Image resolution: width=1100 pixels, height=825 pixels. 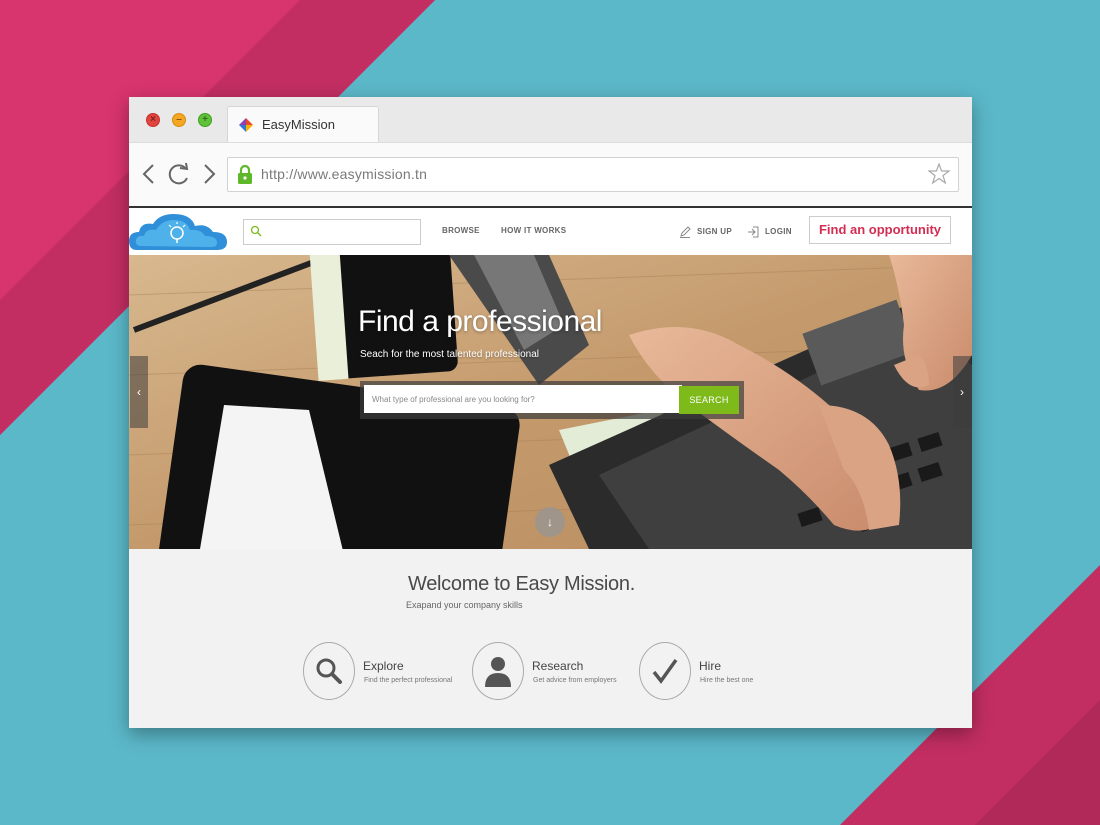 I want to click on arrow-down-icon: ↓, so click(x=550, y=522).